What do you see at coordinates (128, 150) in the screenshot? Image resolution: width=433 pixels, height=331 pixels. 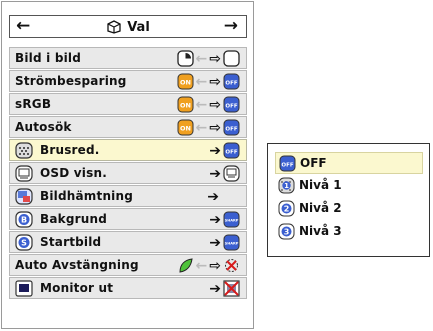 I see `menu-item-brusred: Brusred. ➔ OFF` at bounding box center [128, 150].